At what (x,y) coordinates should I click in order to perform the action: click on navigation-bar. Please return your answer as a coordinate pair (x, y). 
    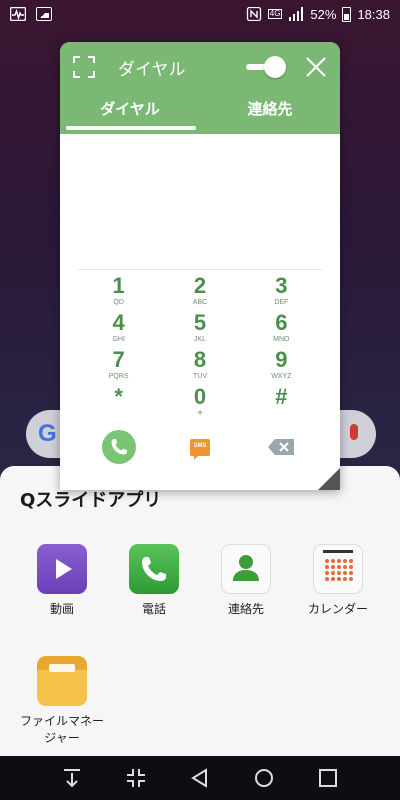
    Looking at the image, I should click on (200, 778).